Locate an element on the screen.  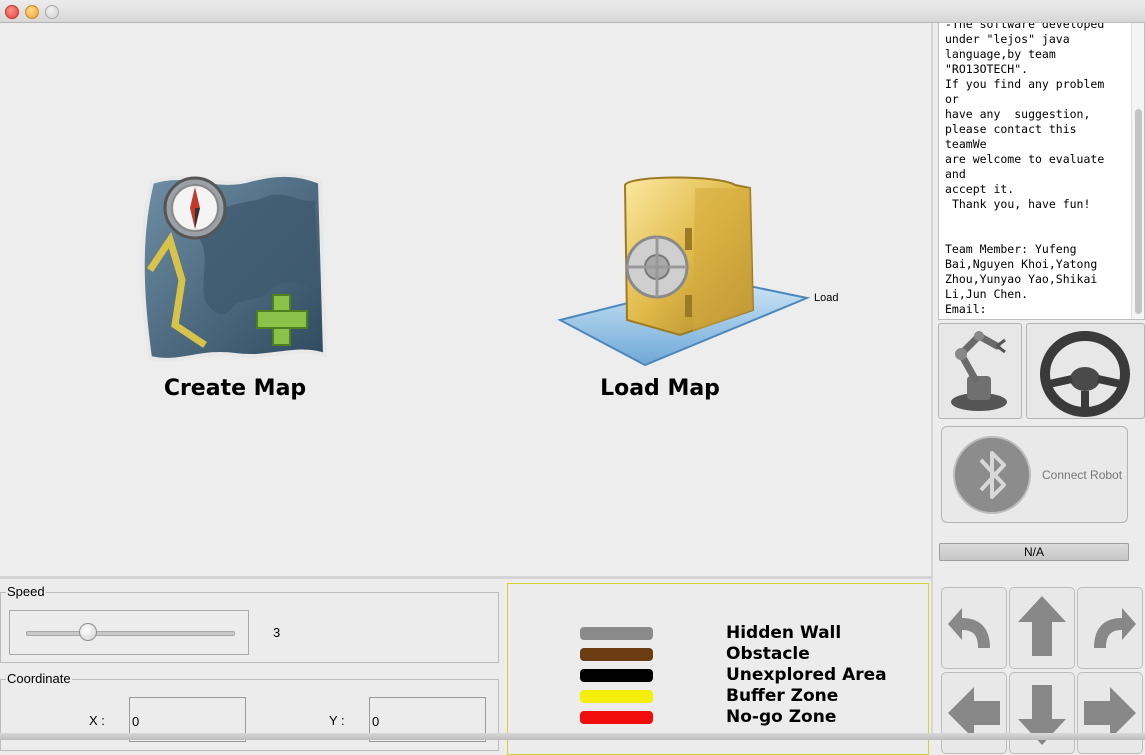
dock is located at coordinates (572, 736).